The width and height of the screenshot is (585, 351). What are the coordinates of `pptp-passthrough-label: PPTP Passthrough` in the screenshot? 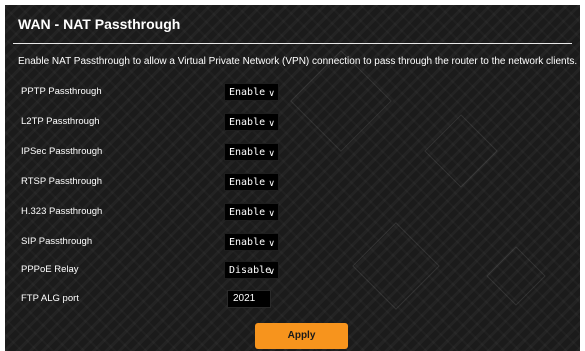 It's located at (61, 91).